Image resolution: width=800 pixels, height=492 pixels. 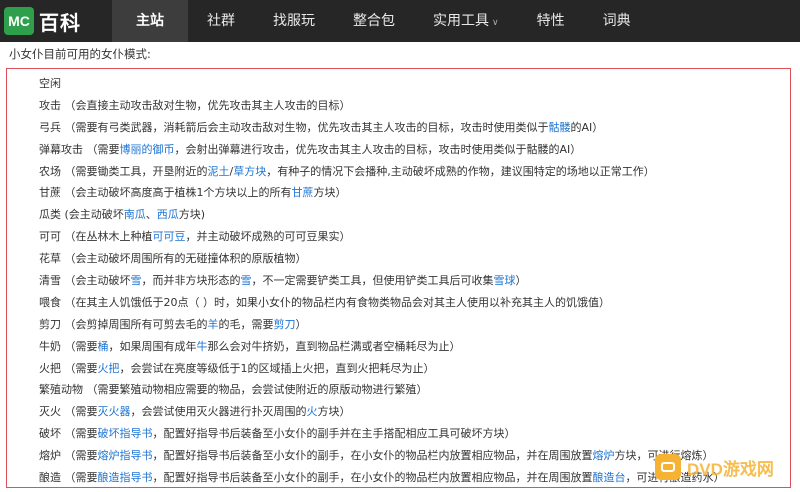 I want to click on wiki-link: 酿造台, so click(x=609, y=477).